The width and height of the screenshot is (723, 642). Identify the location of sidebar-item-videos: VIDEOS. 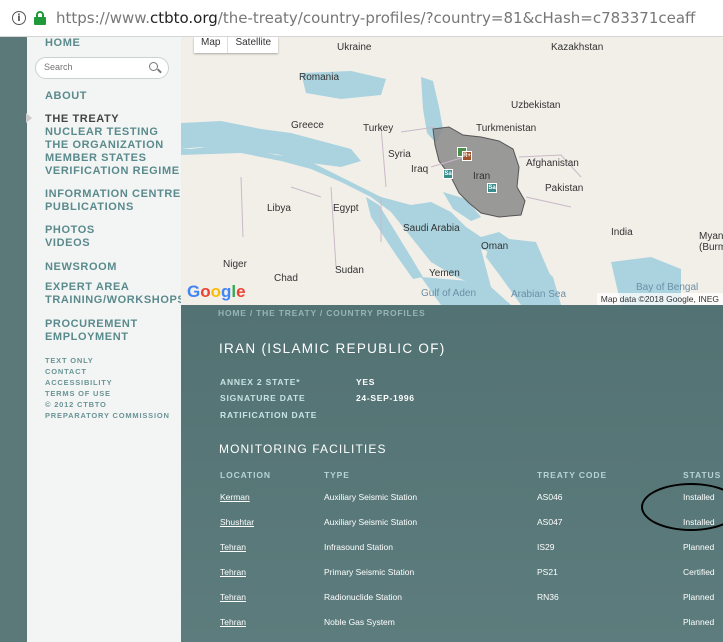
(67, 243).